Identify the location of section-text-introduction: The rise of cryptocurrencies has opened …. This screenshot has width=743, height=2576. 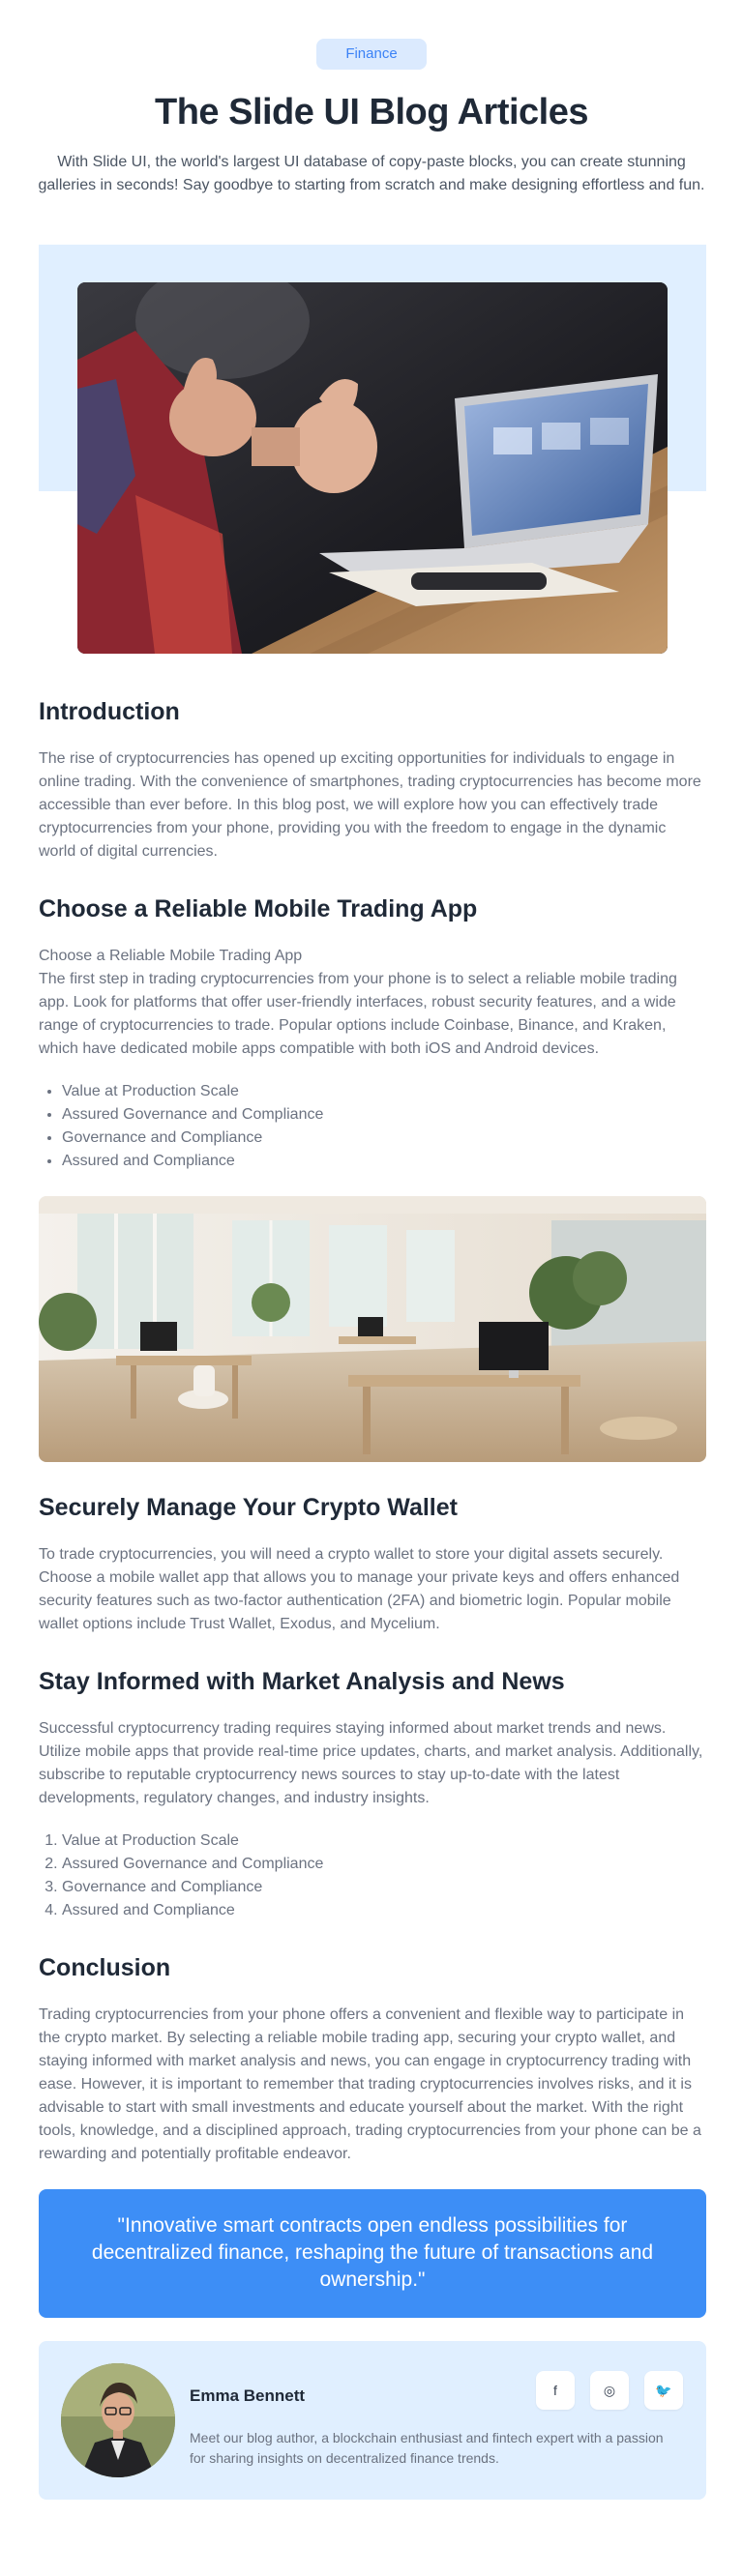
(370, 805).